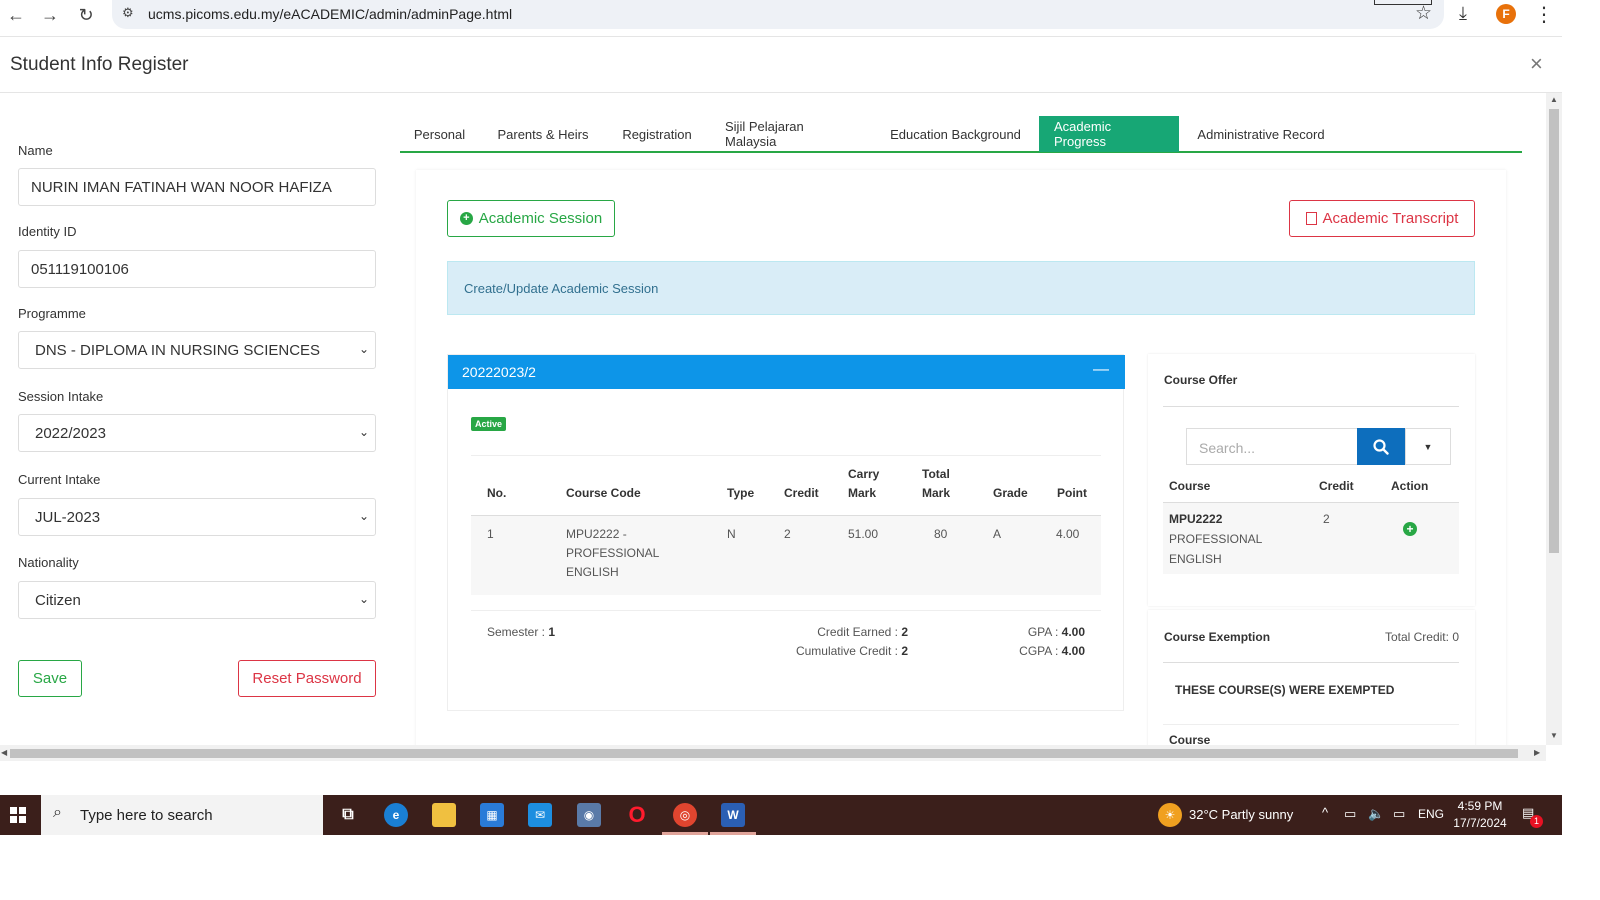  I want to click on session-name: 20222023/2, so click(499, 372).